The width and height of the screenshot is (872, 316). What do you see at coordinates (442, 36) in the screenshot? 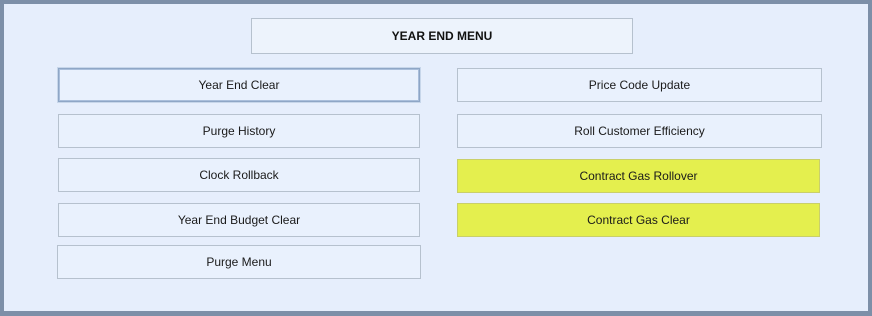
I see `menu-title: YEAR END MENU` at bounding box center [442, 36].